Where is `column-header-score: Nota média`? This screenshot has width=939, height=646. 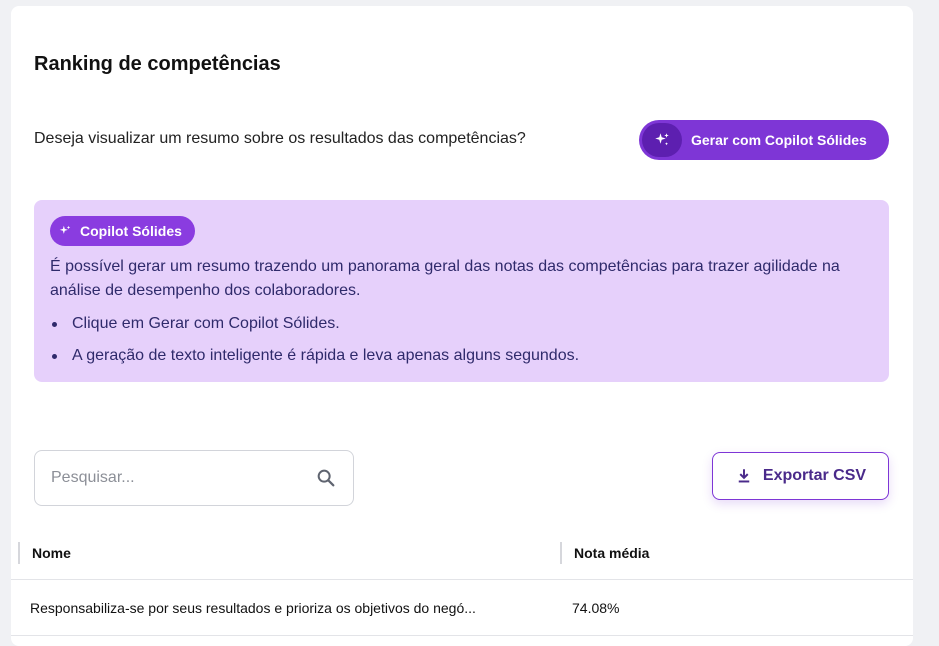
column-header-score: Nota média is located at coordinates (604, 553).